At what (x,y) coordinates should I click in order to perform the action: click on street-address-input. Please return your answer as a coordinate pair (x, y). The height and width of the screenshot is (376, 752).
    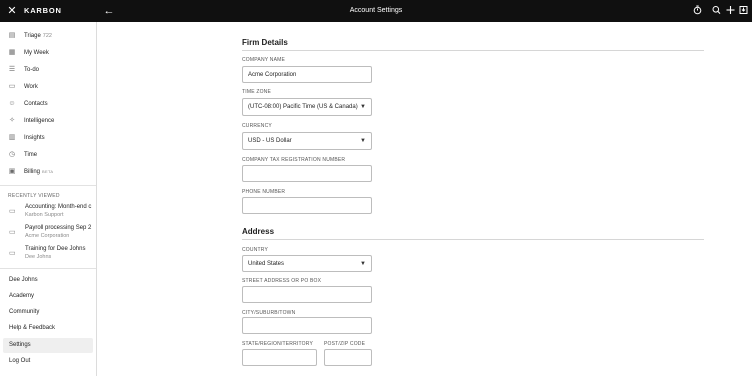
    Looking at the image, I should click on (307, 294).